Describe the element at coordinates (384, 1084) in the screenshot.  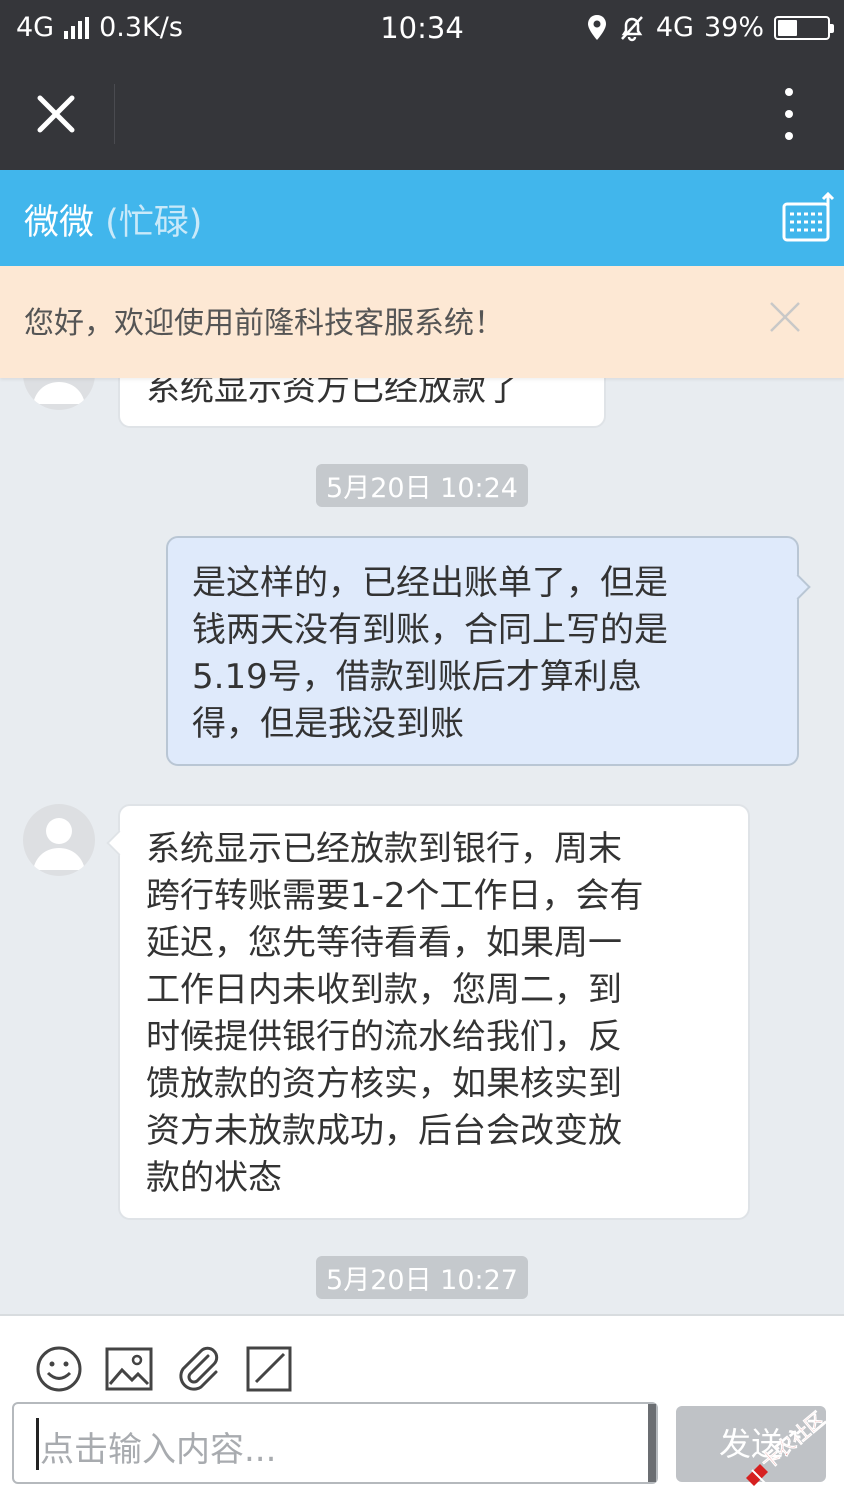
I see `message-line: 馈放款的资方核实，如果核实到` at that location.